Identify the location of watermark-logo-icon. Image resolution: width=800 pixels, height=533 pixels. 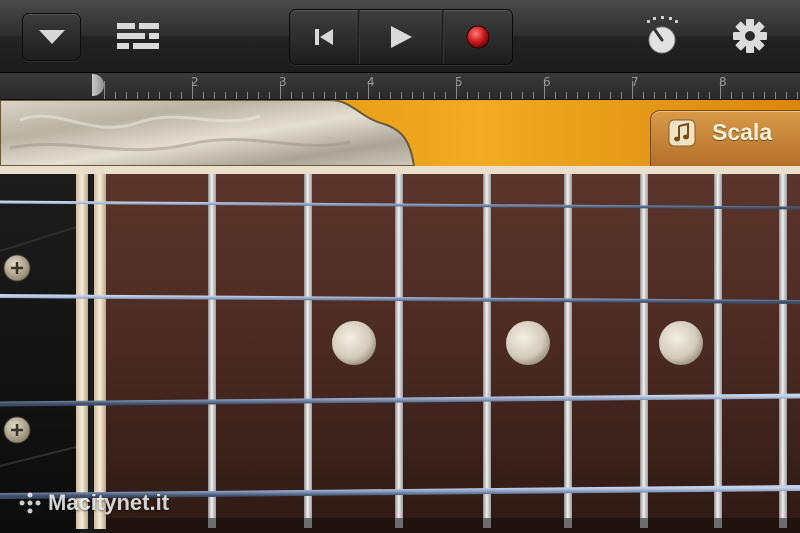
(30, 503).